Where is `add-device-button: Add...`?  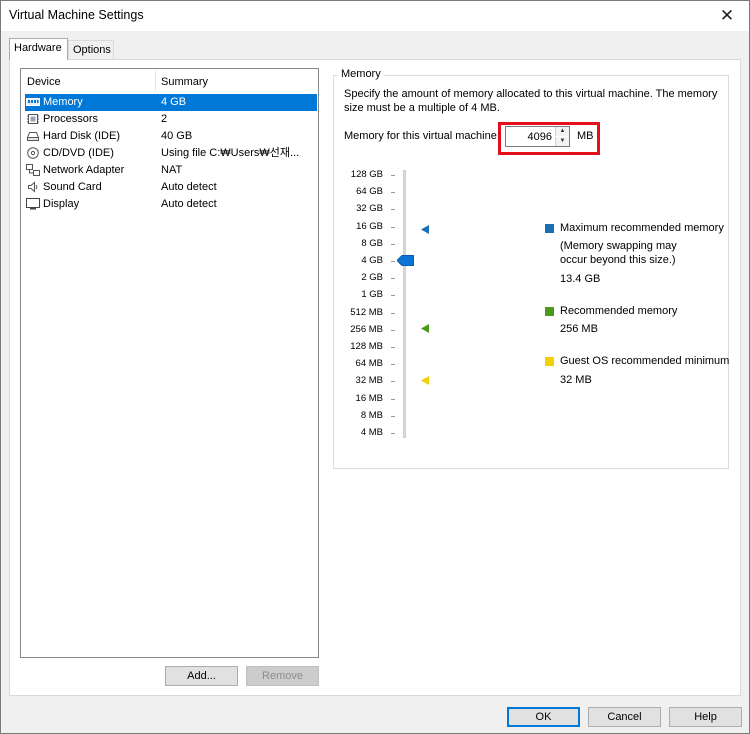
add-device-button: Add... is located at coordinates (201, 676).